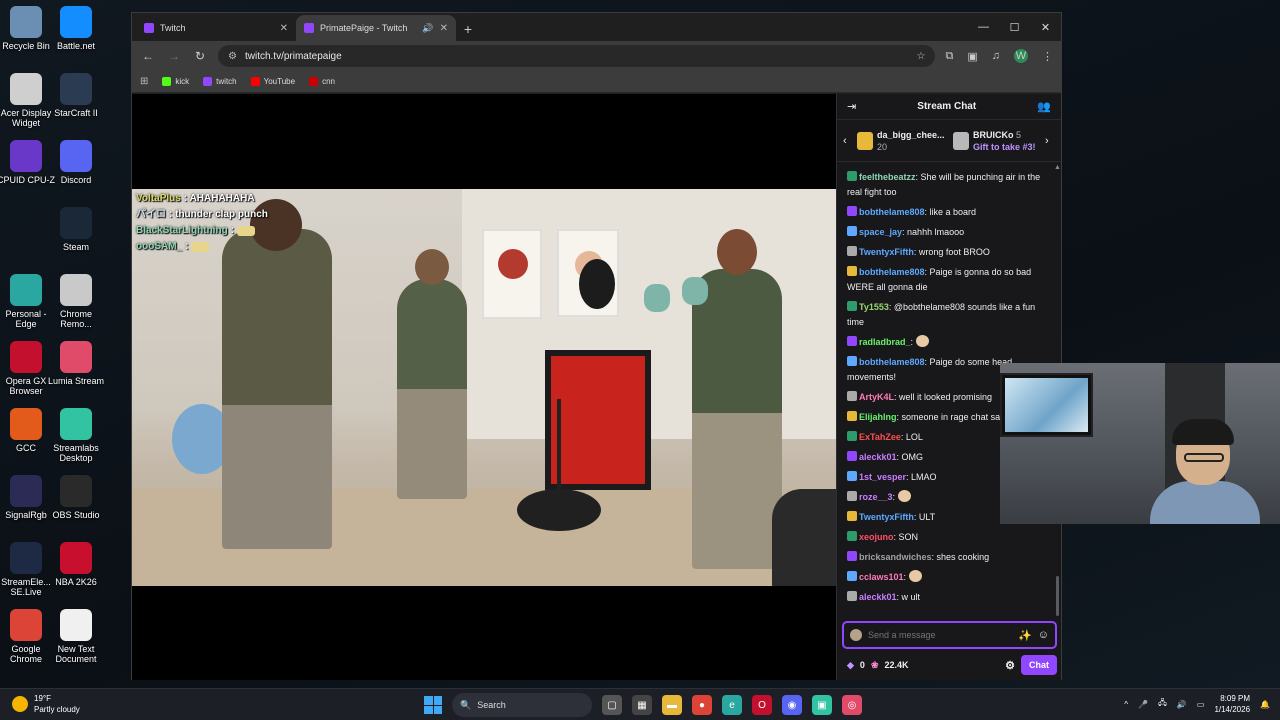  What do you see at coordinates (76, 28) in the screenshot?
I see `desktop-shortcut: Battle.net` at bounding box center [76, 28].